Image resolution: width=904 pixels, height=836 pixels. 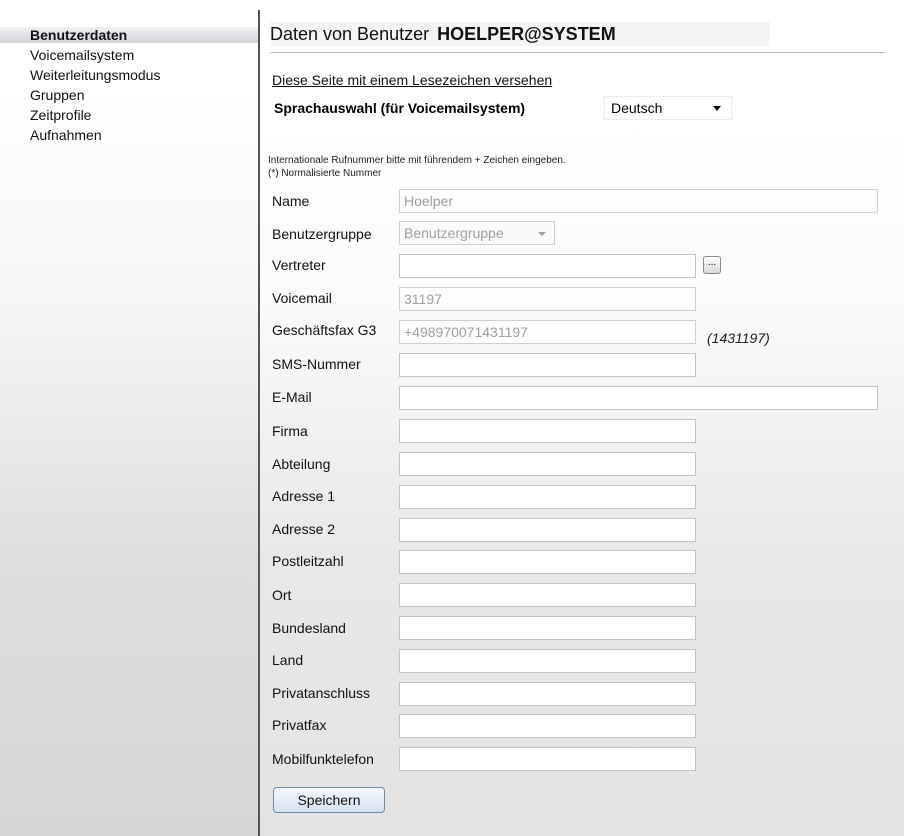 What do you see at coordinates (129, 55) in the screenshot?
I see `sidebar-item-voicemailsystem: Voicemailsystem` at bounding box center [129, 55].